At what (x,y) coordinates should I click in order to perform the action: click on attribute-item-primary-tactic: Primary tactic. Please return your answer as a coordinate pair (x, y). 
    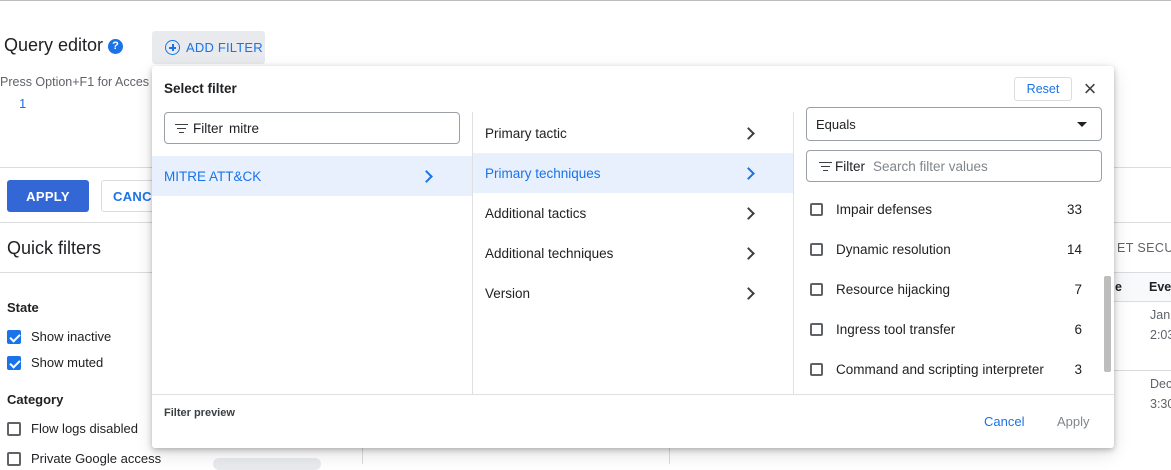
    Looking at the image, I should click on (633, 133).